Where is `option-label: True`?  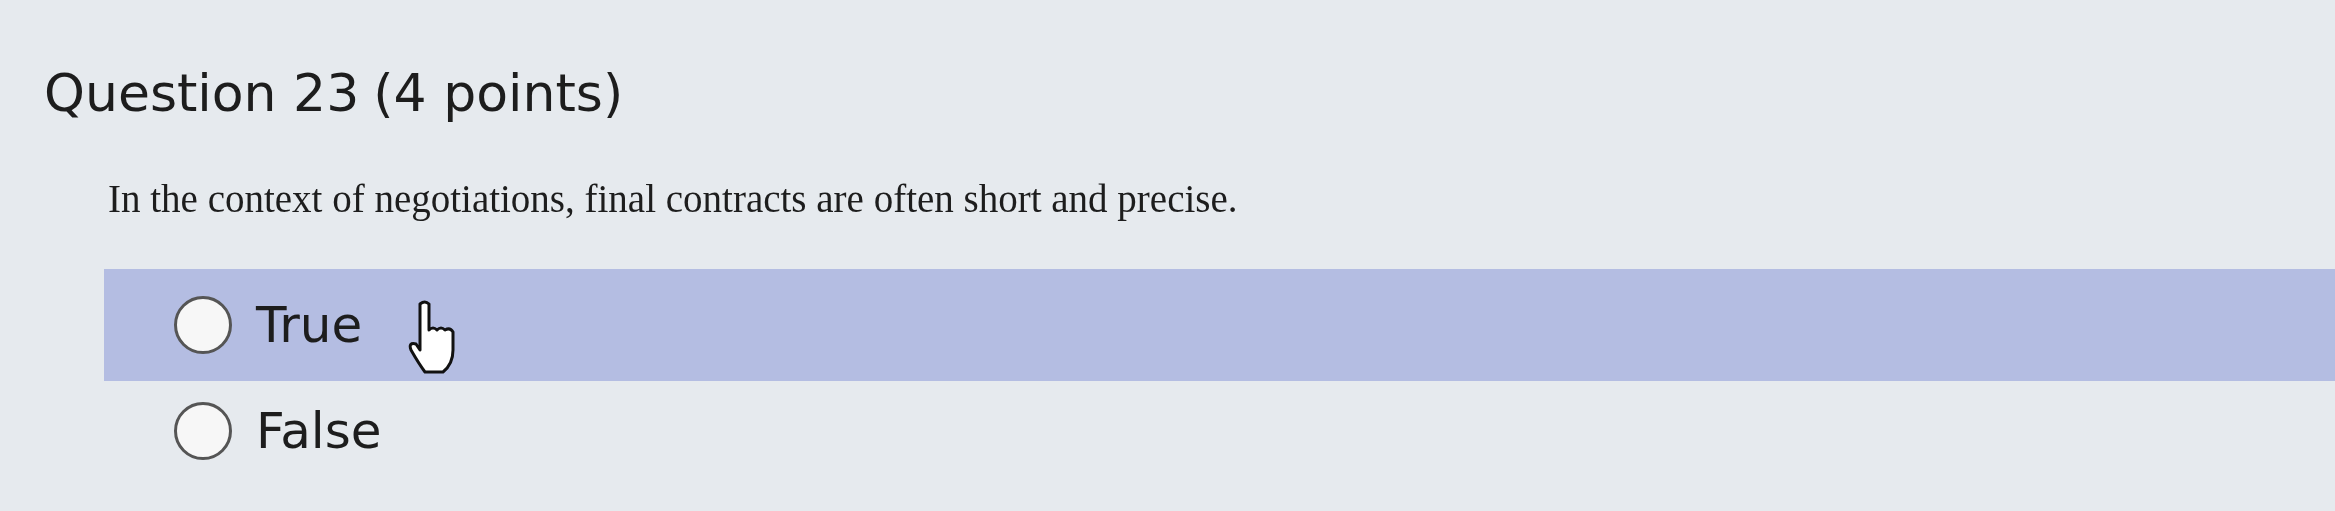 option-label: True is located at coordinates (309, 325).